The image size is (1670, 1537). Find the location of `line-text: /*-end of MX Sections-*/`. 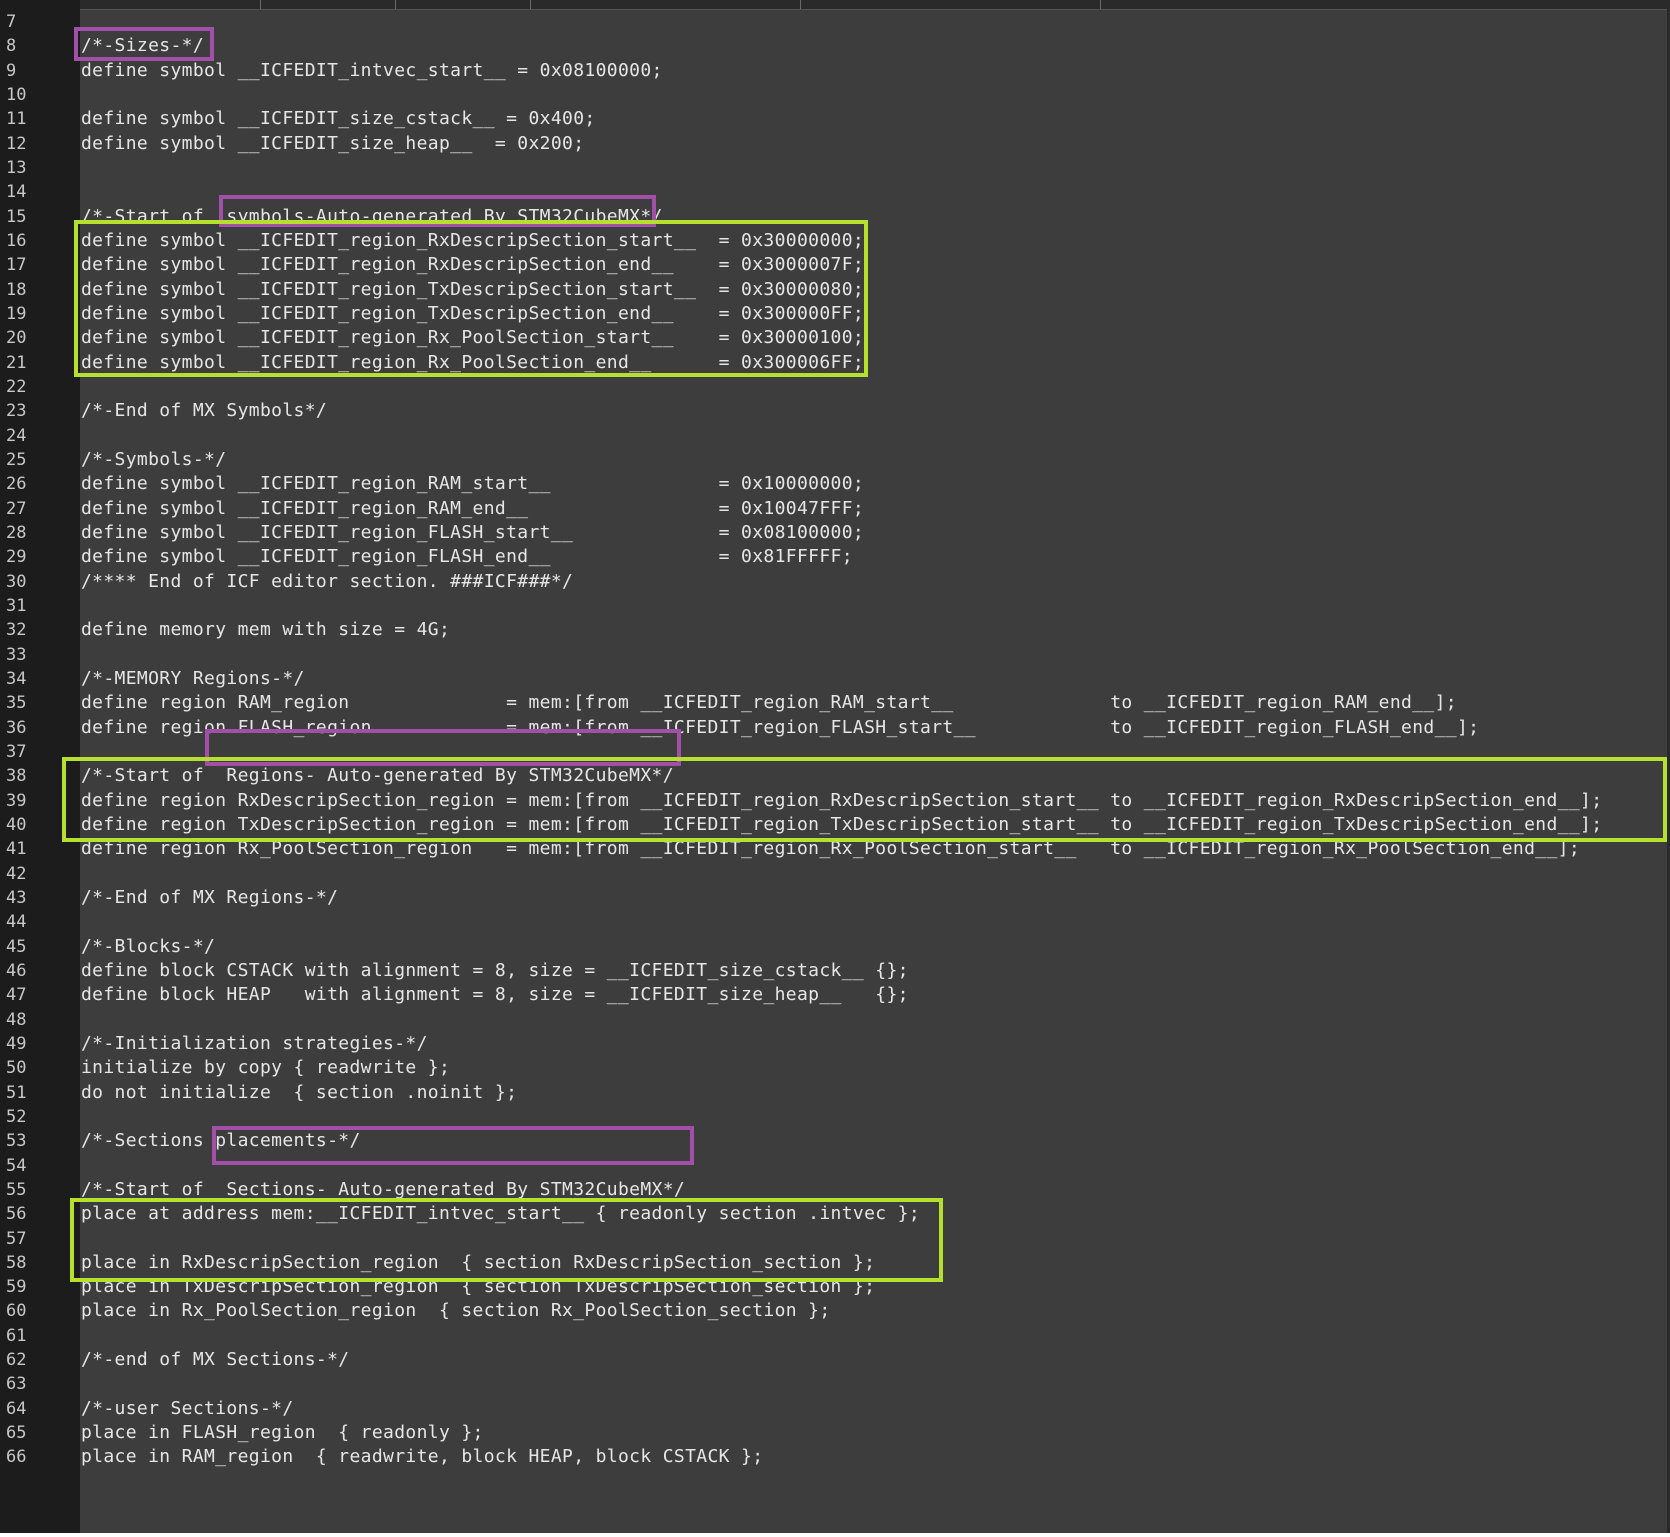

line-text: /*-end of MX Sections-*/ is located at coordinates (215, 1360).